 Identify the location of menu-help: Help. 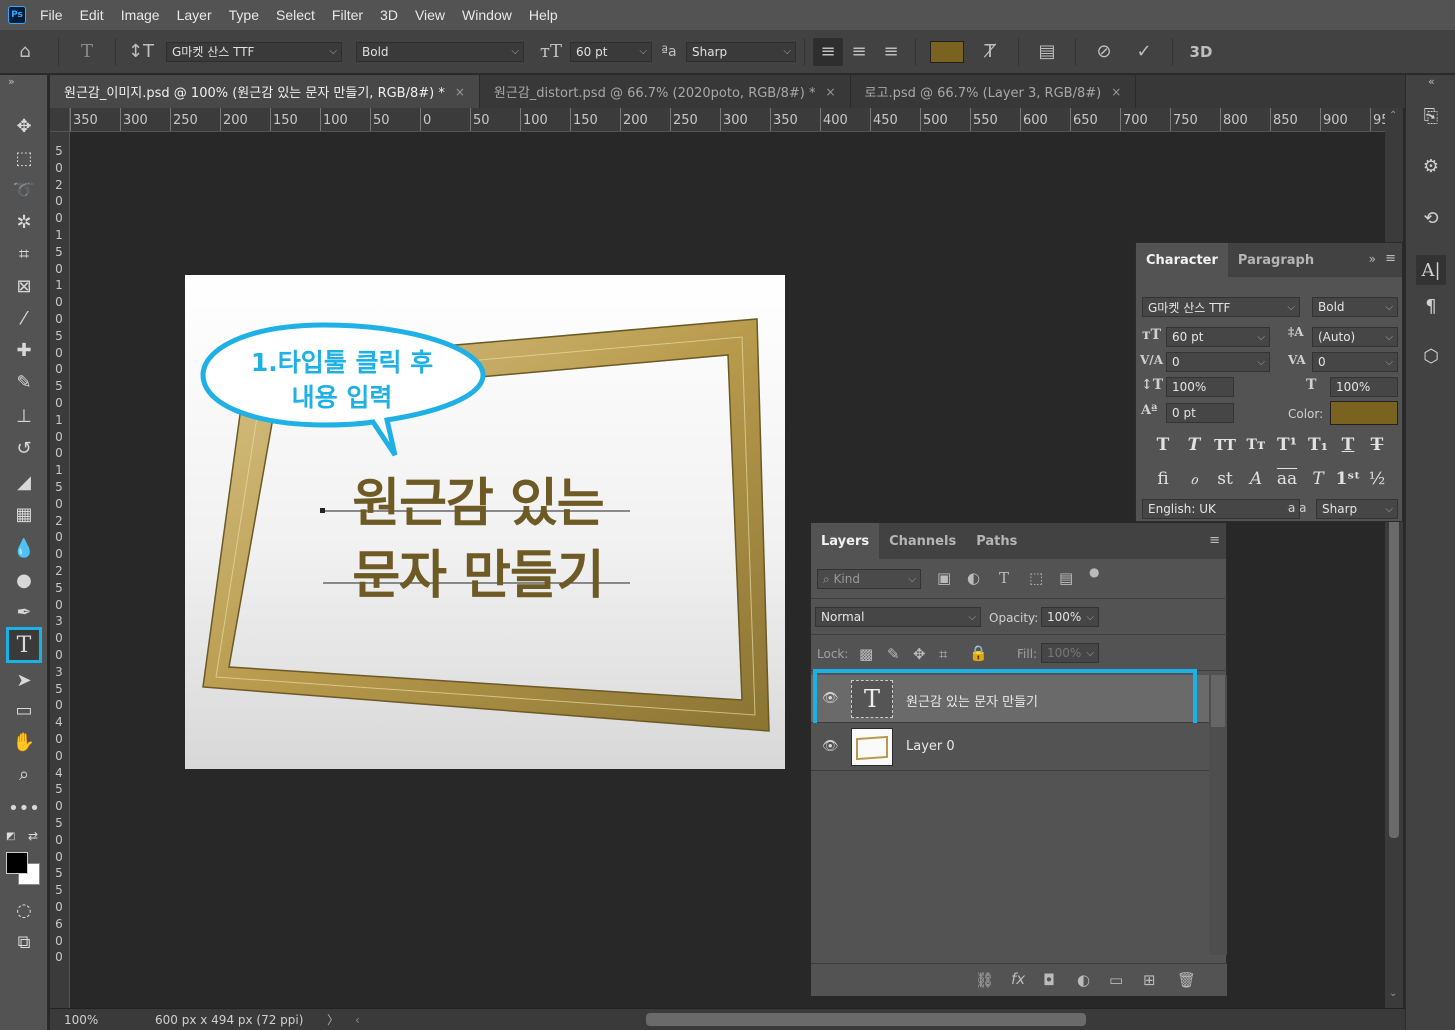
(543, 15).